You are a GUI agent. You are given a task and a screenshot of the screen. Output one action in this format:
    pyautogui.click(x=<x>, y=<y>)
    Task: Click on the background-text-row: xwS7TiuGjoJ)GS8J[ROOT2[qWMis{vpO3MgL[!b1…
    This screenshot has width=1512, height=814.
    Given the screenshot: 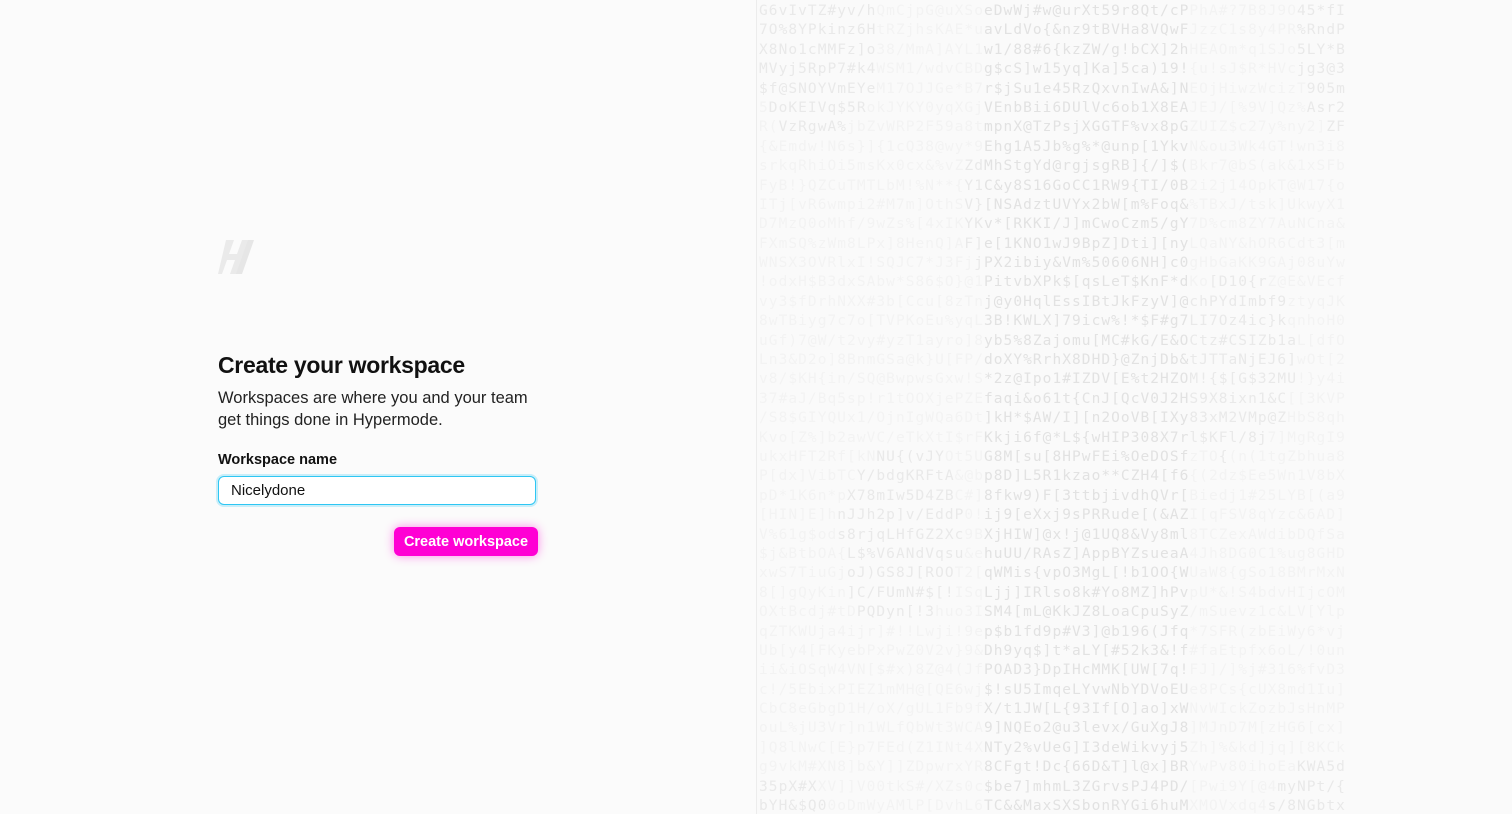 What is the action you would take?
    pyautogui.click(x=1052, y=573)
    